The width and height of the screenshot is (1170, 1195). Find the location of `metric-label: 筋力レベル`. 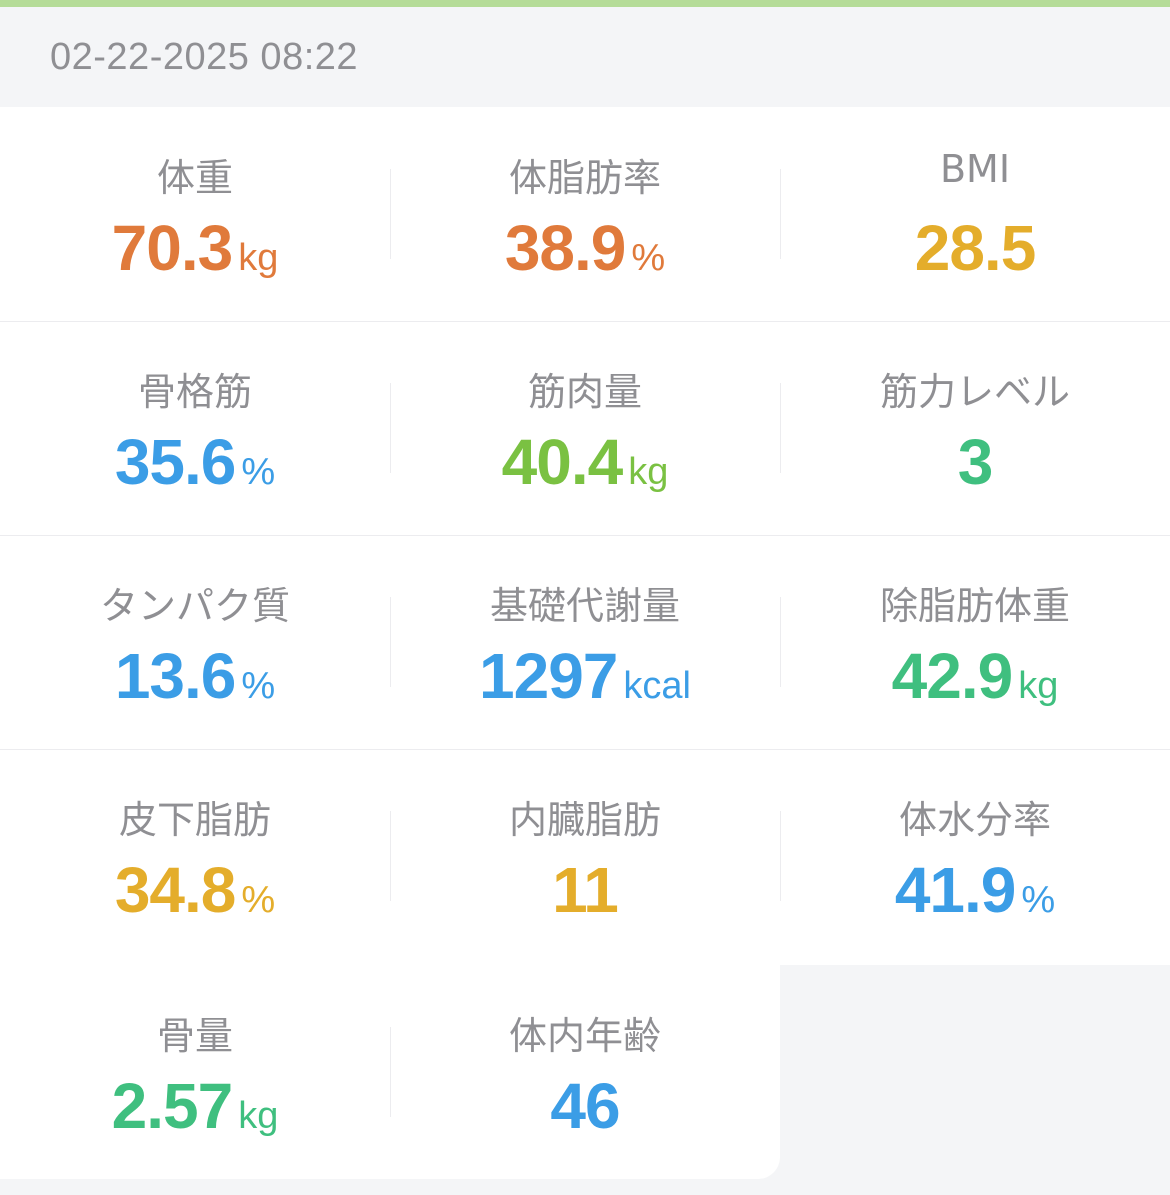

metric-label: 筋力レベル is located at coordinates (974, 392).